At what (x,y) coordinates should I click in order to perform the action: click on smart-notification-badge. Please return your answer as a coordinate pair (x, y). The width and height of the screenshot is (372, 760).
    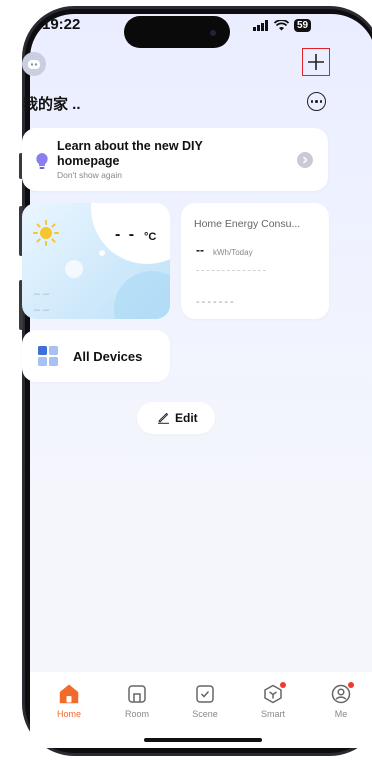
    Looking at the image, I should click on (283, 685).